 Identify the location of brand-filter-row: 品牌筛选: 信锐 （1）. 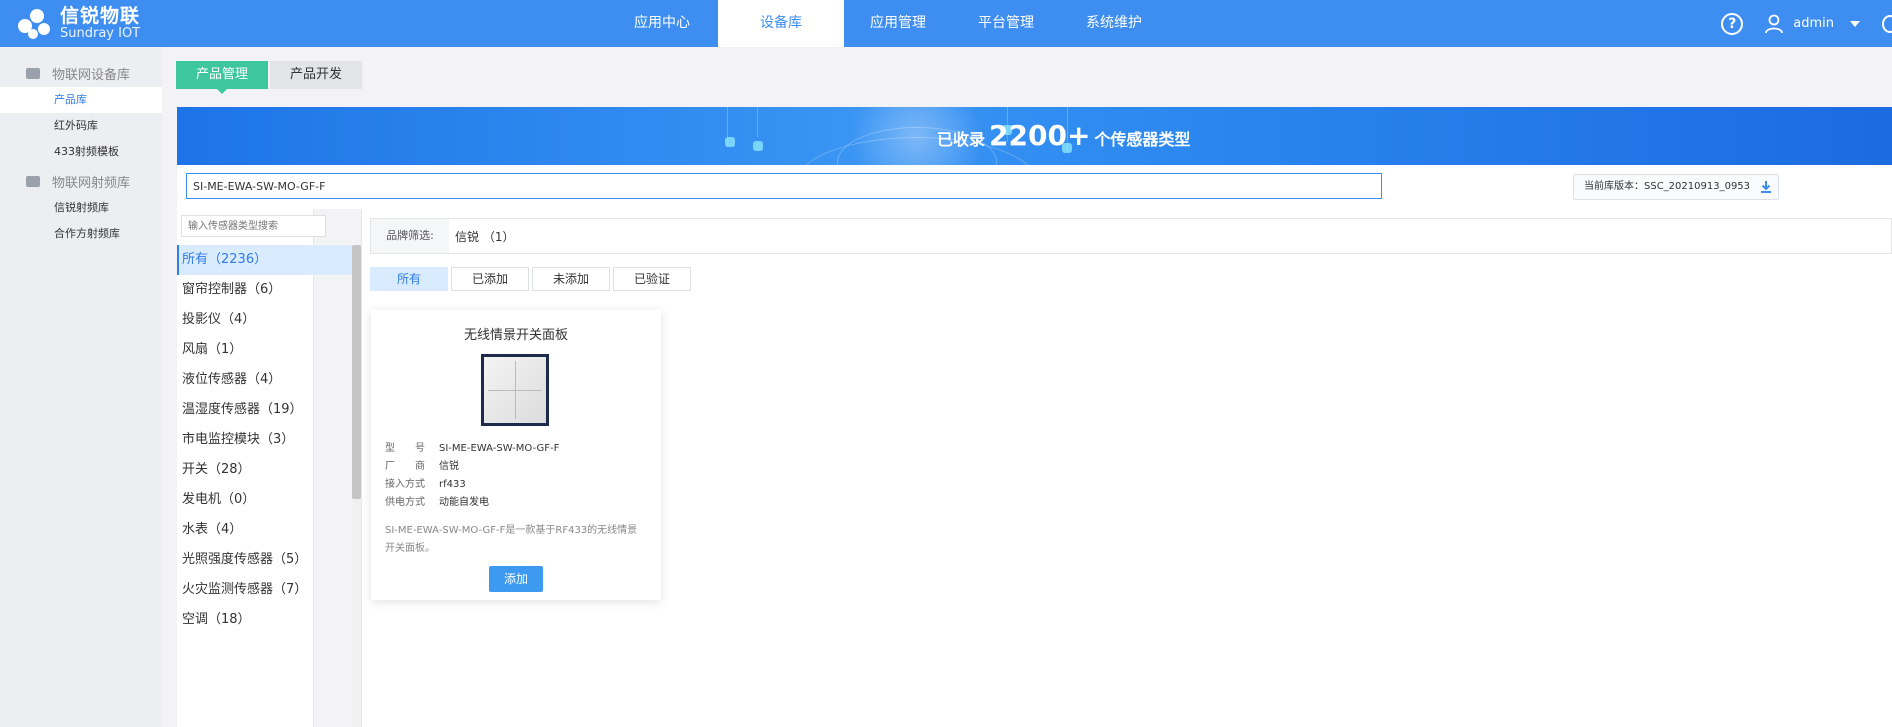
(1131, 236).